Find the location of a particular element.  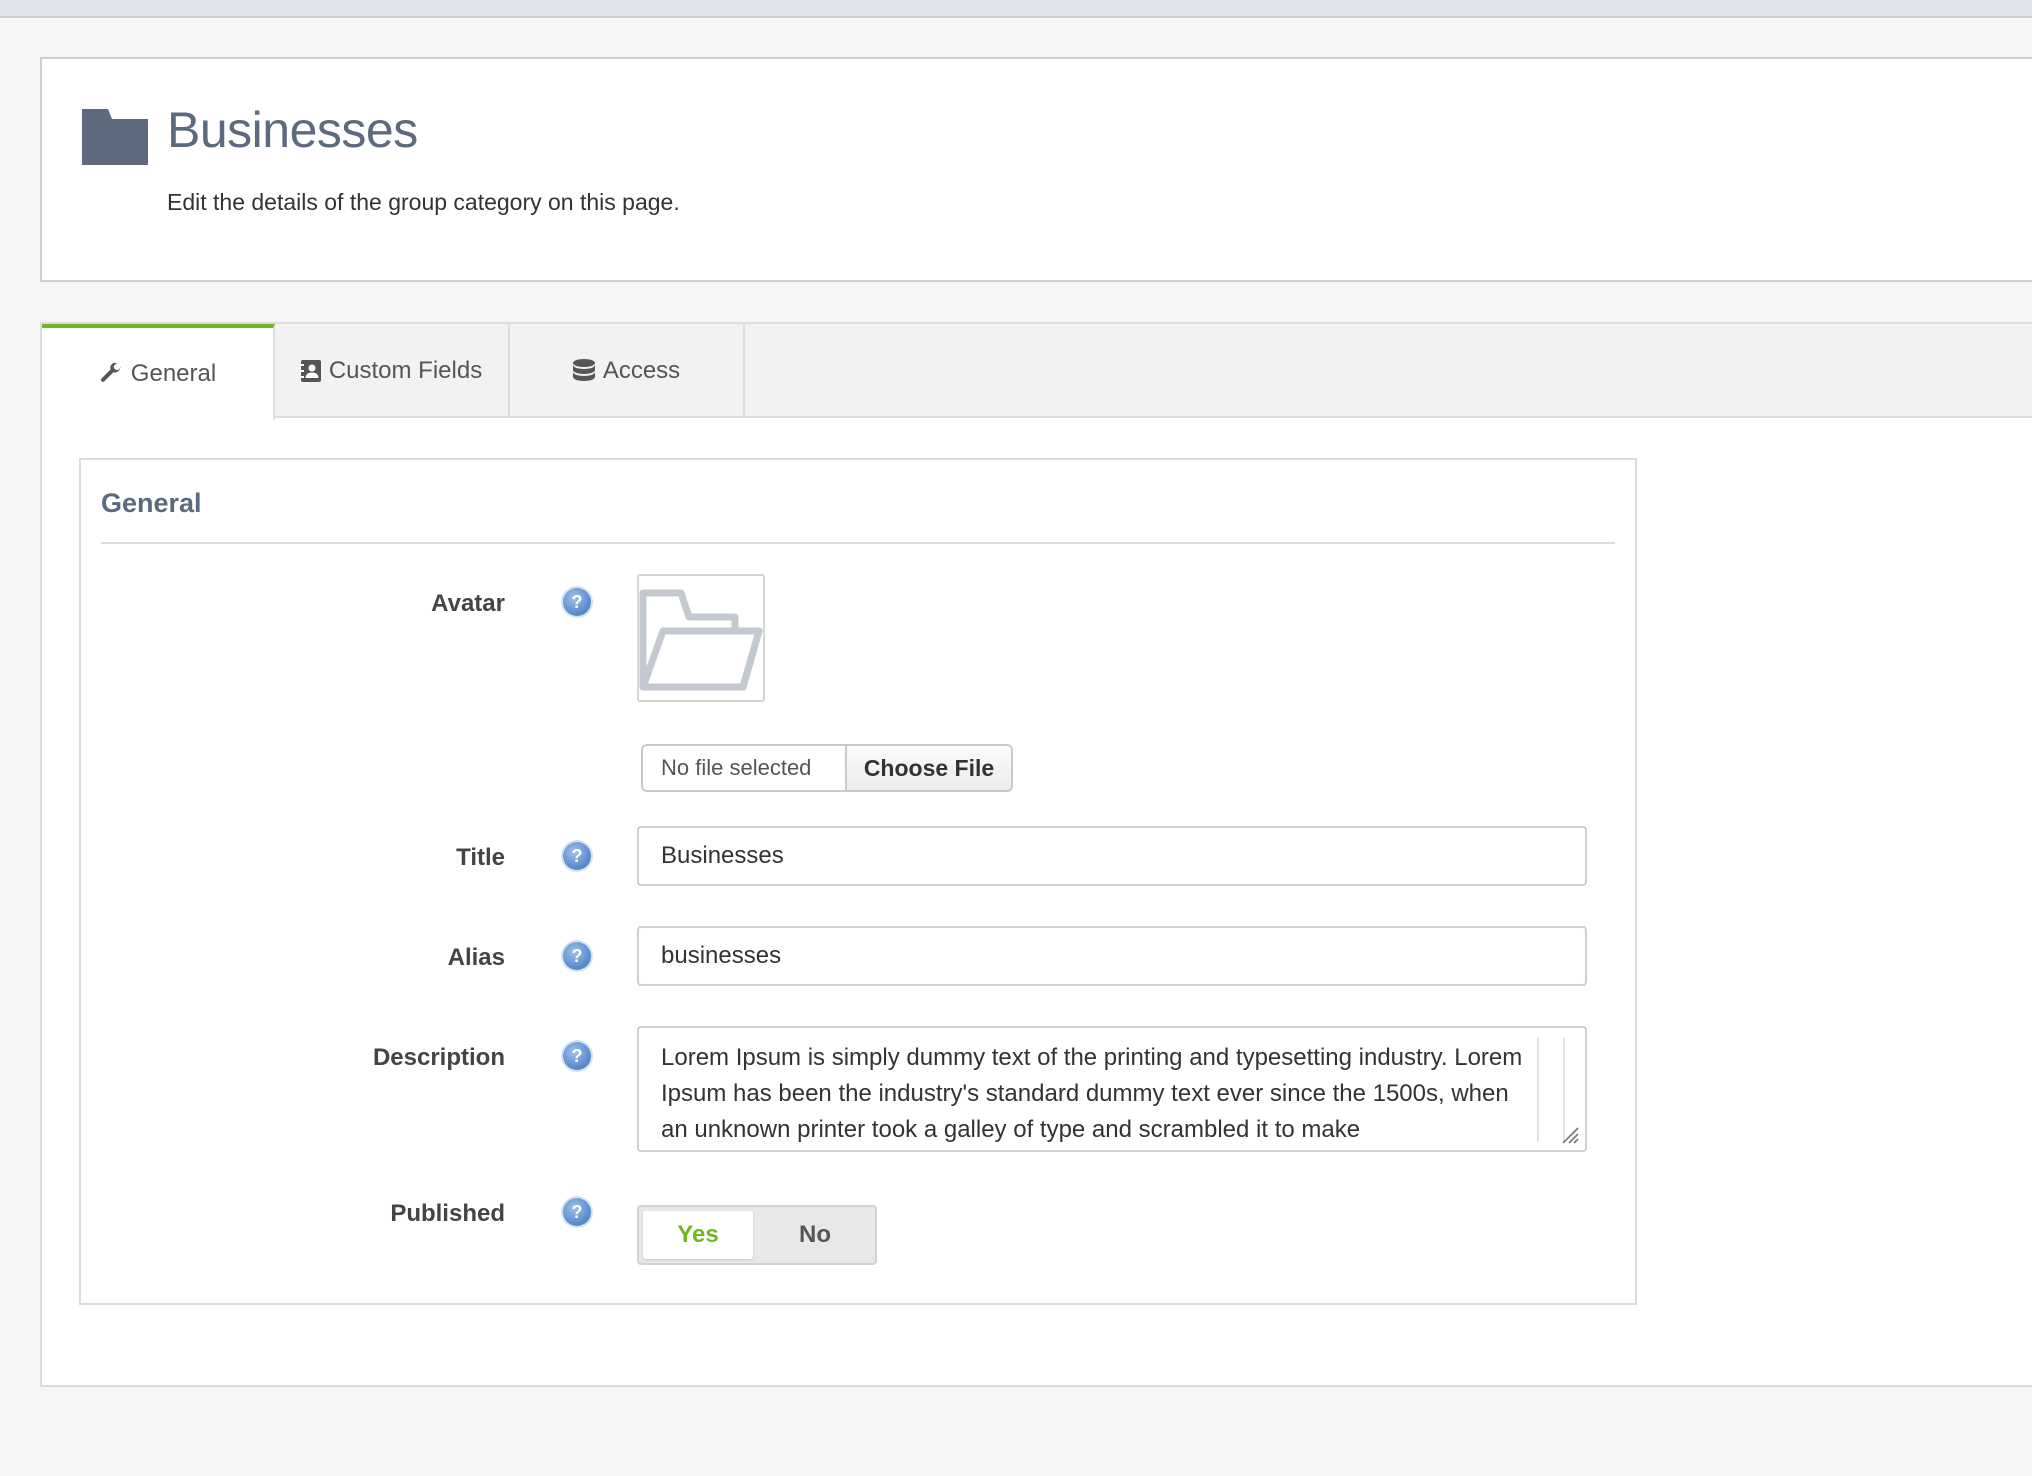

database-icon is located at coordinates (583, 370).